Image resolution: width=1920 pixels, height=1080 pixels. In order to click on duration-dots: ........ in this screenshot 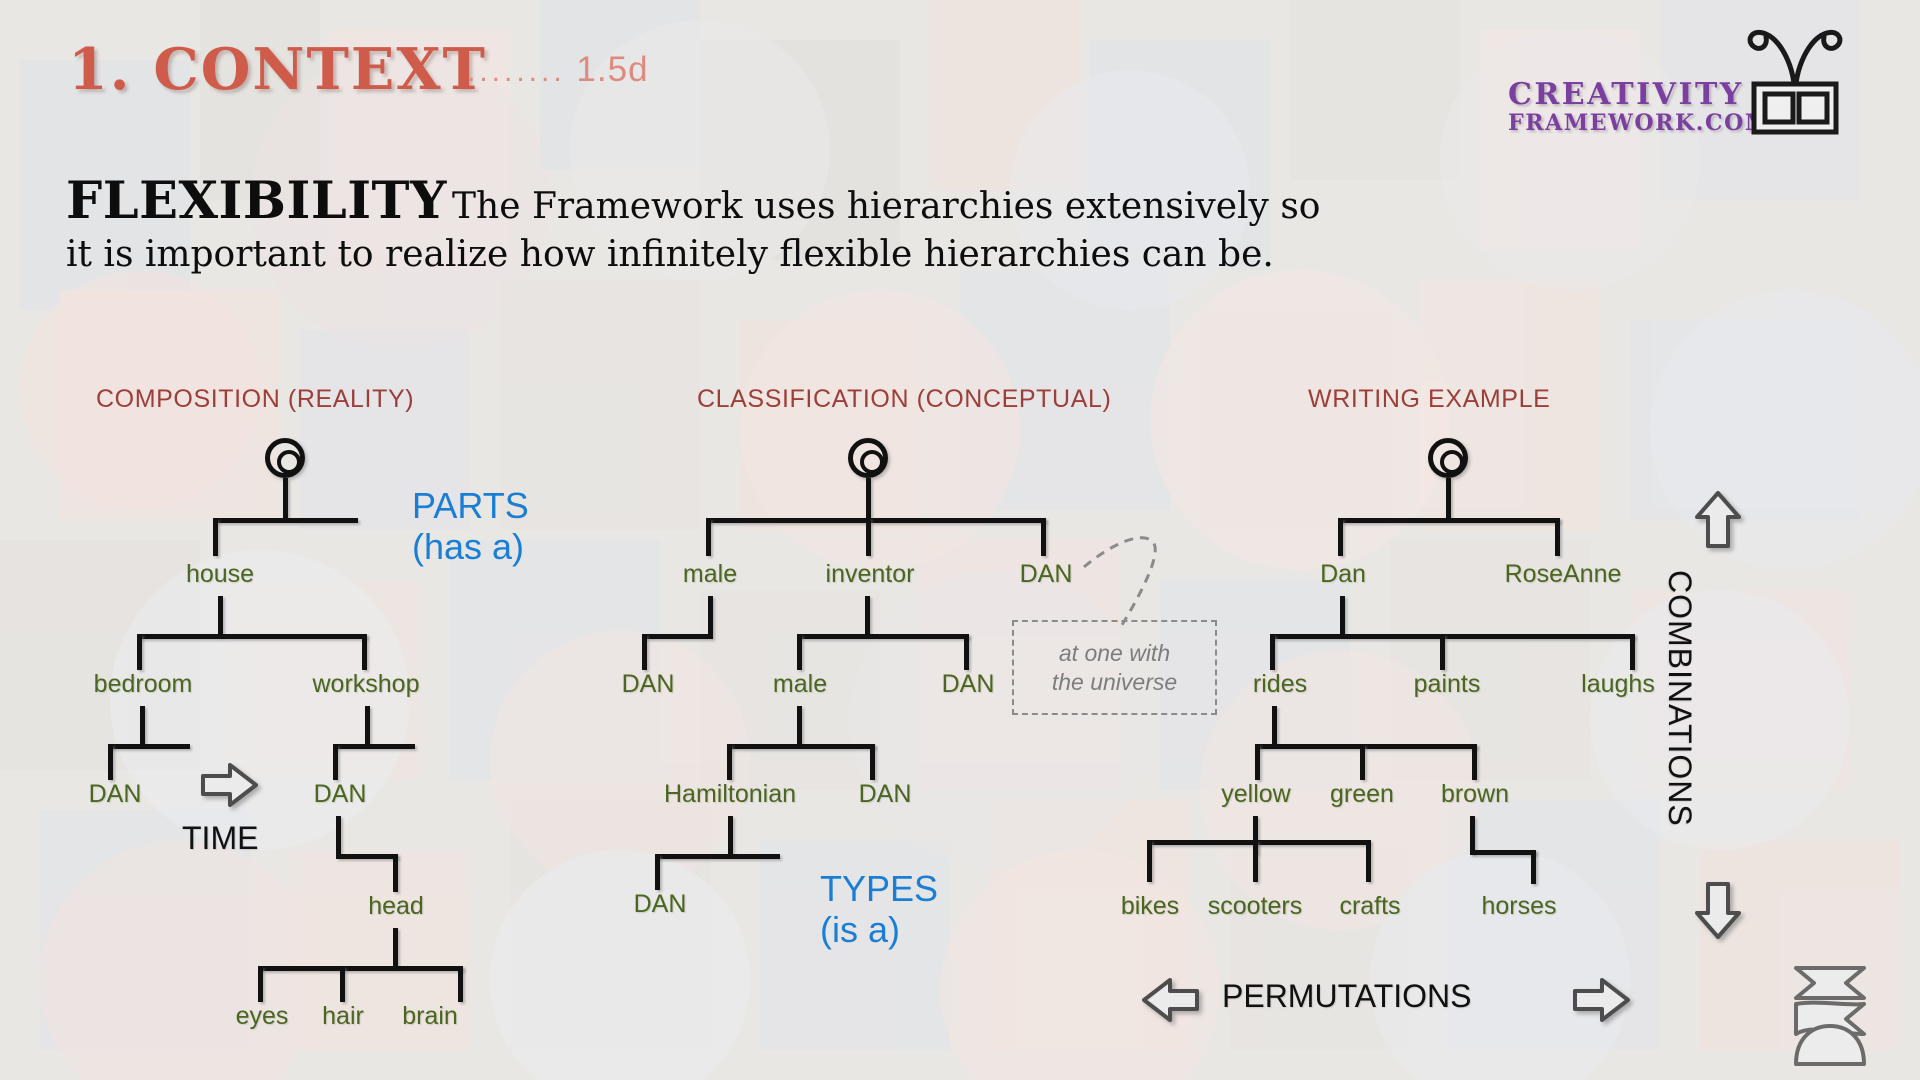, I will do `click(516, 71)`.